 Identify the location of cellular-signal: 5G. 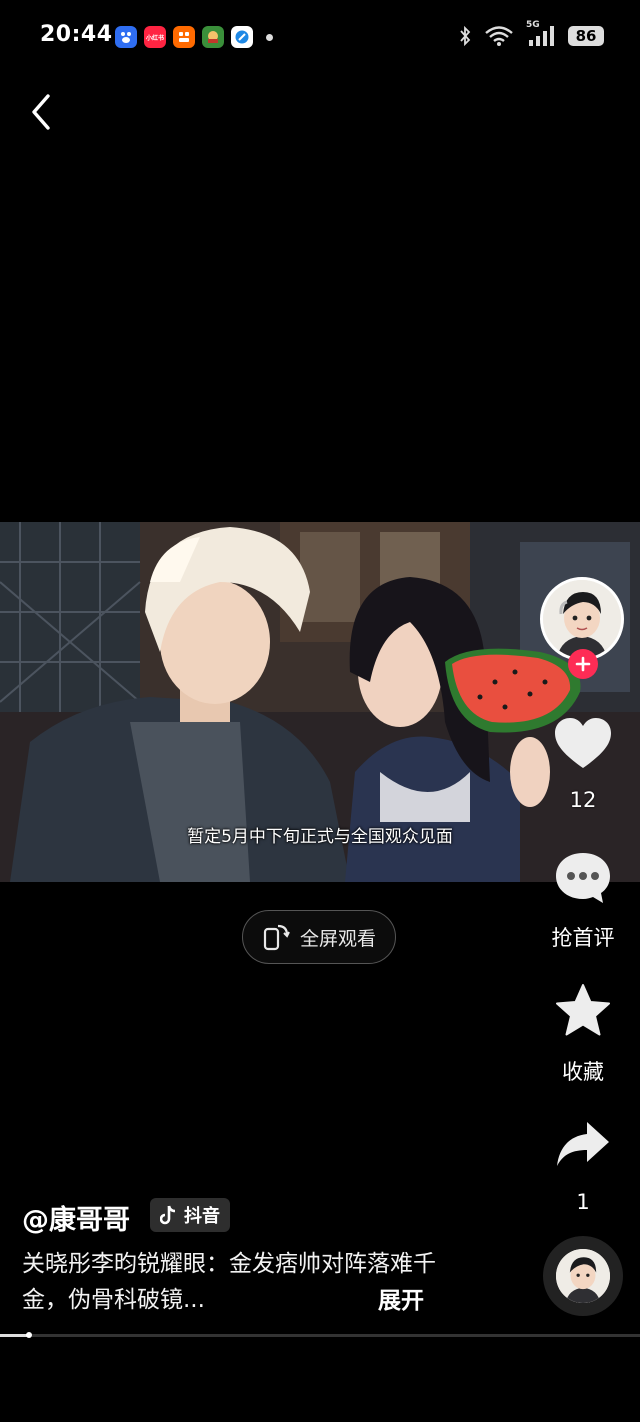
(541, 34).